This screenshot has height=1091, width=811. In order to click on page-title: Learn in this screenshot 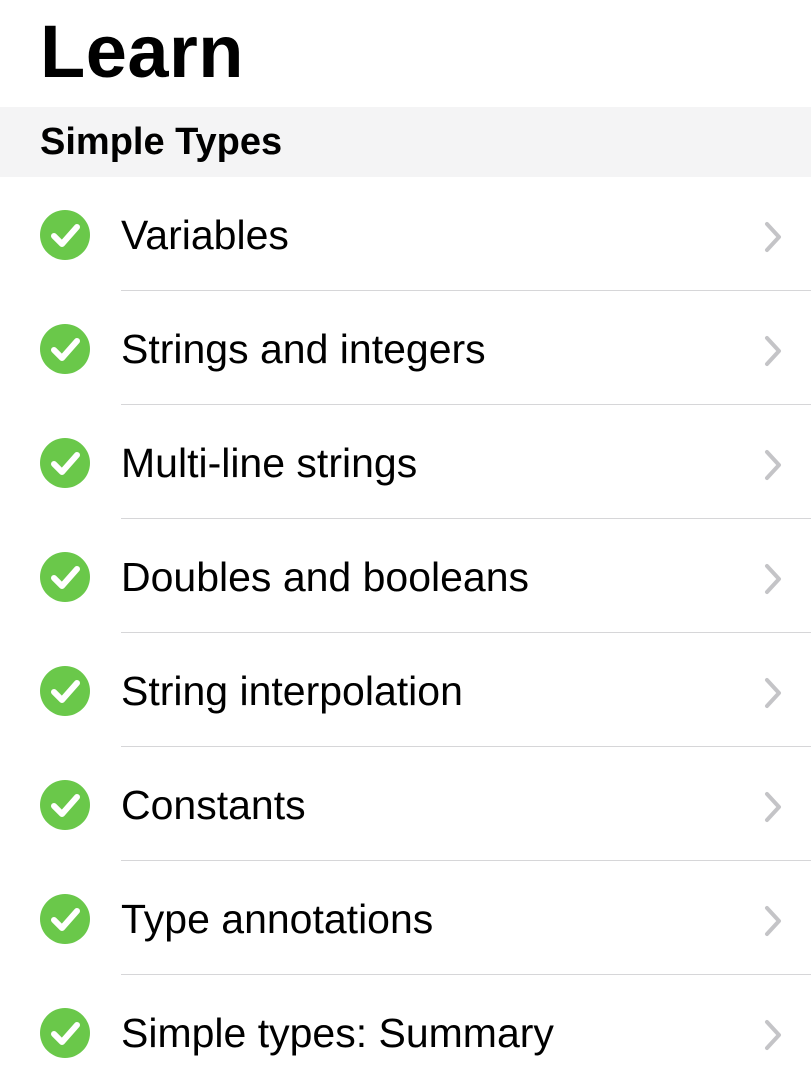, I will do `click(142, 51)`.